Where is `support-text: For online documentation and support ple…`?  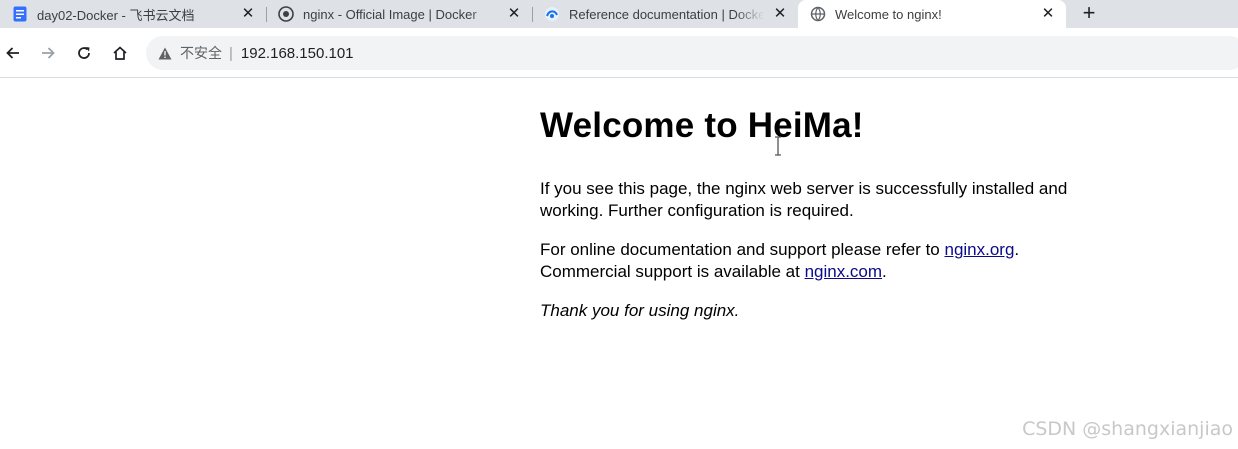 support-text: For online documentation and support ple… is located at coordinates (742, 249).